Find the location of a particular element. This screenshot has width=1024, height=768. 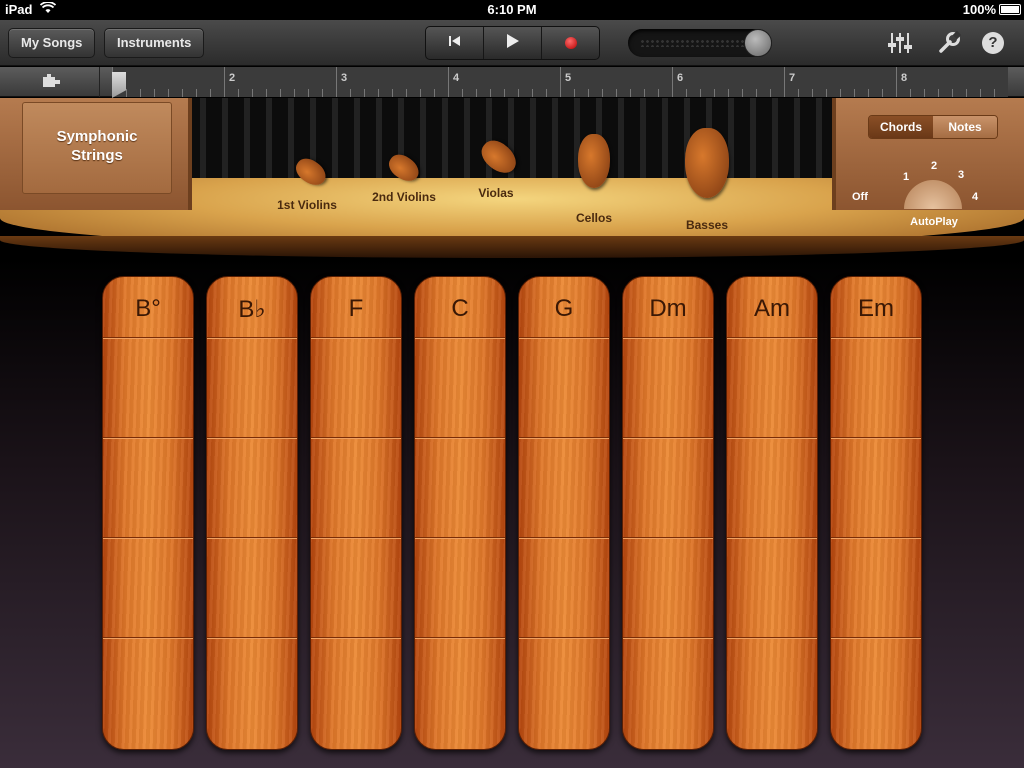

autoplay-4: 4 is located at coordinates (975, 197).